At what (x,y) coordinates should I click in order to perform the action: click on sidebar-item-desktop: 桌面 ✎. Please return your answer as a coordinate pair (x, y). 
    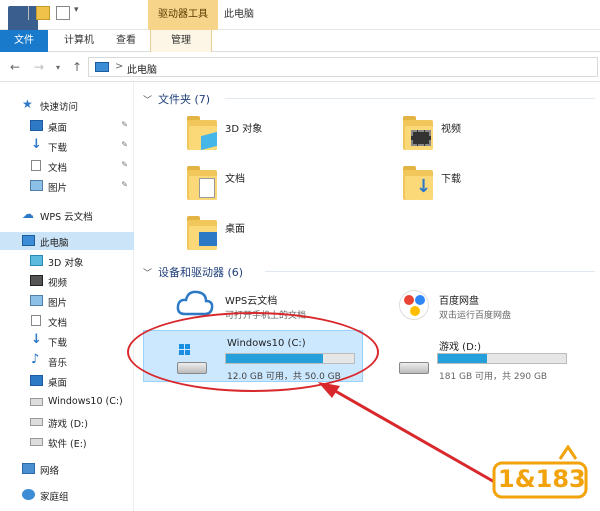
    Looking at the image, I should click on (67, 126).